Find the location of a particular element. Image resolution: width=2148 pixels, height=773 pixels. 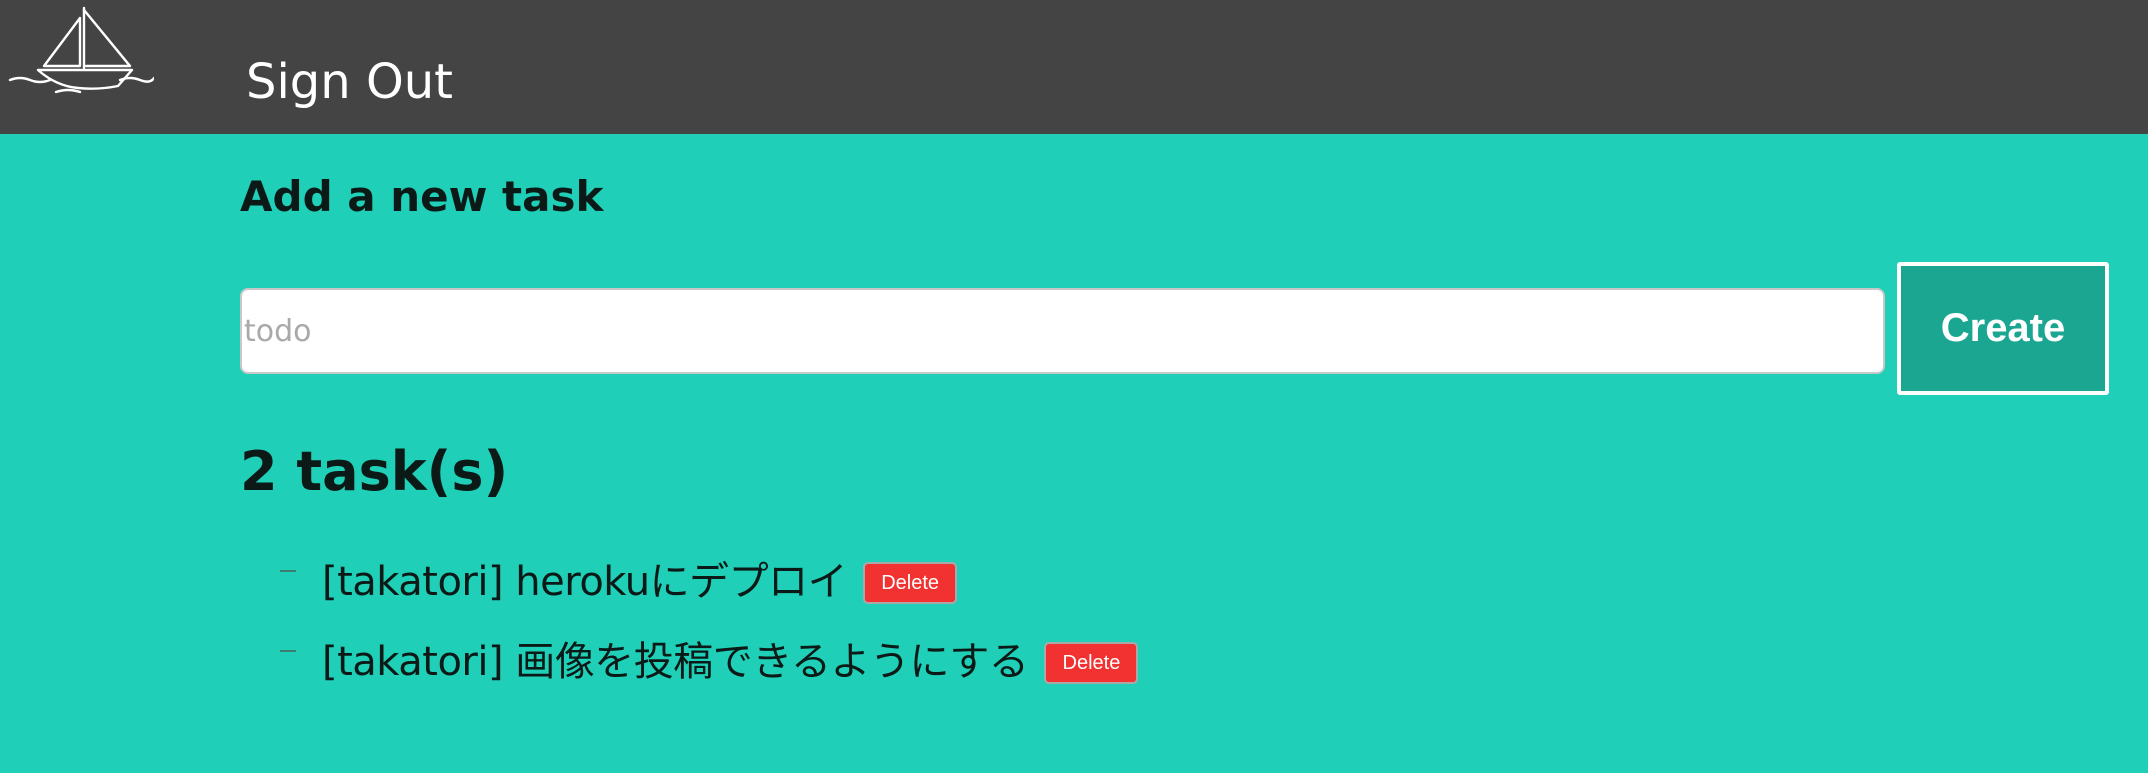

add-task-heading: Add a new task is located at coordinates (422, 196).